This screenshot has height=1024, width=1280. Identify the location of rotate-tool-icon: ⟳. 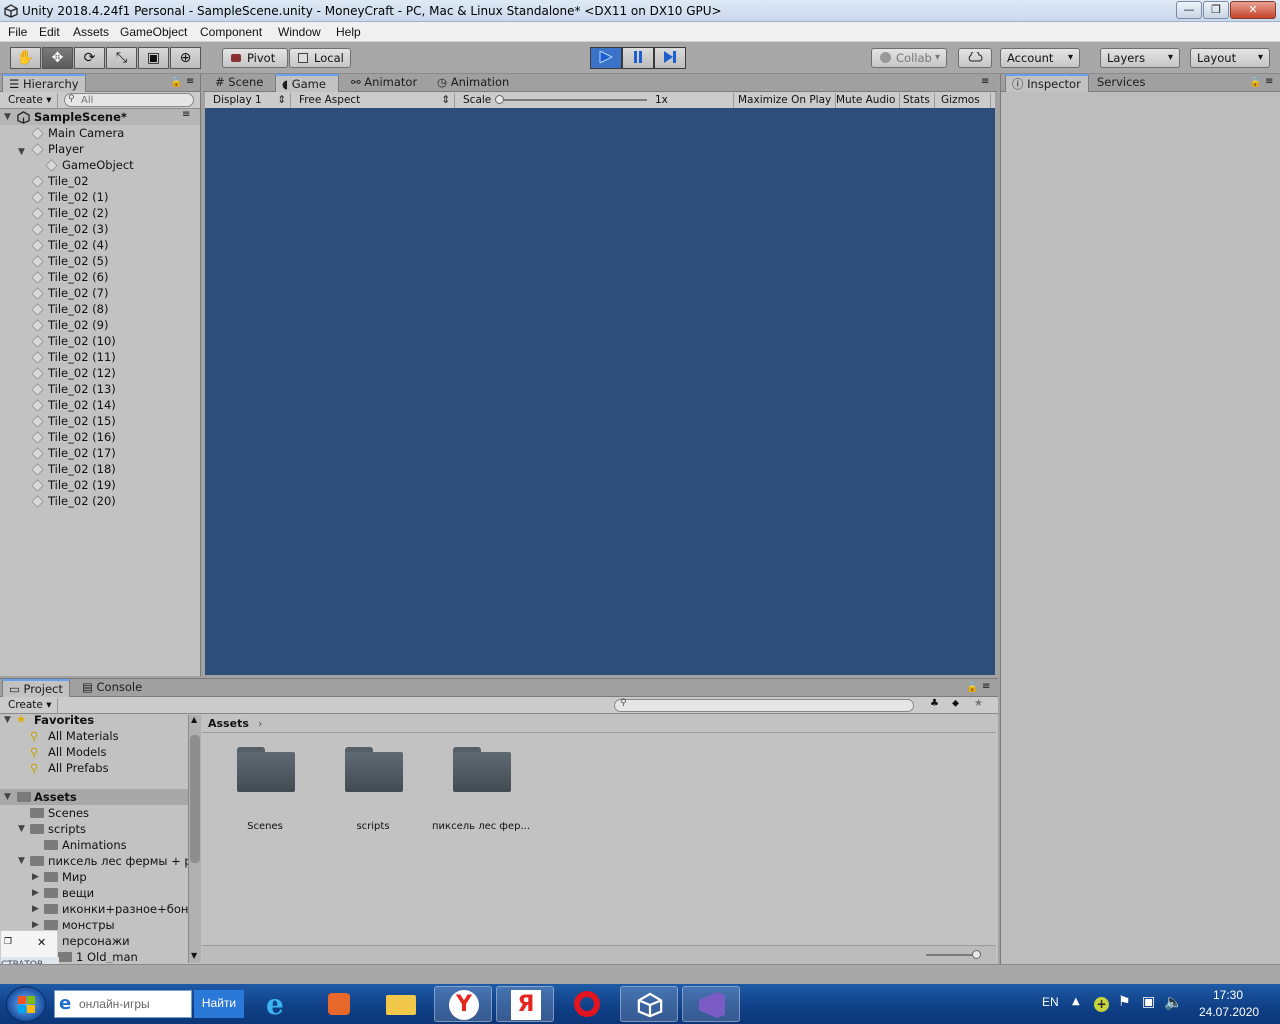
(89, 58).